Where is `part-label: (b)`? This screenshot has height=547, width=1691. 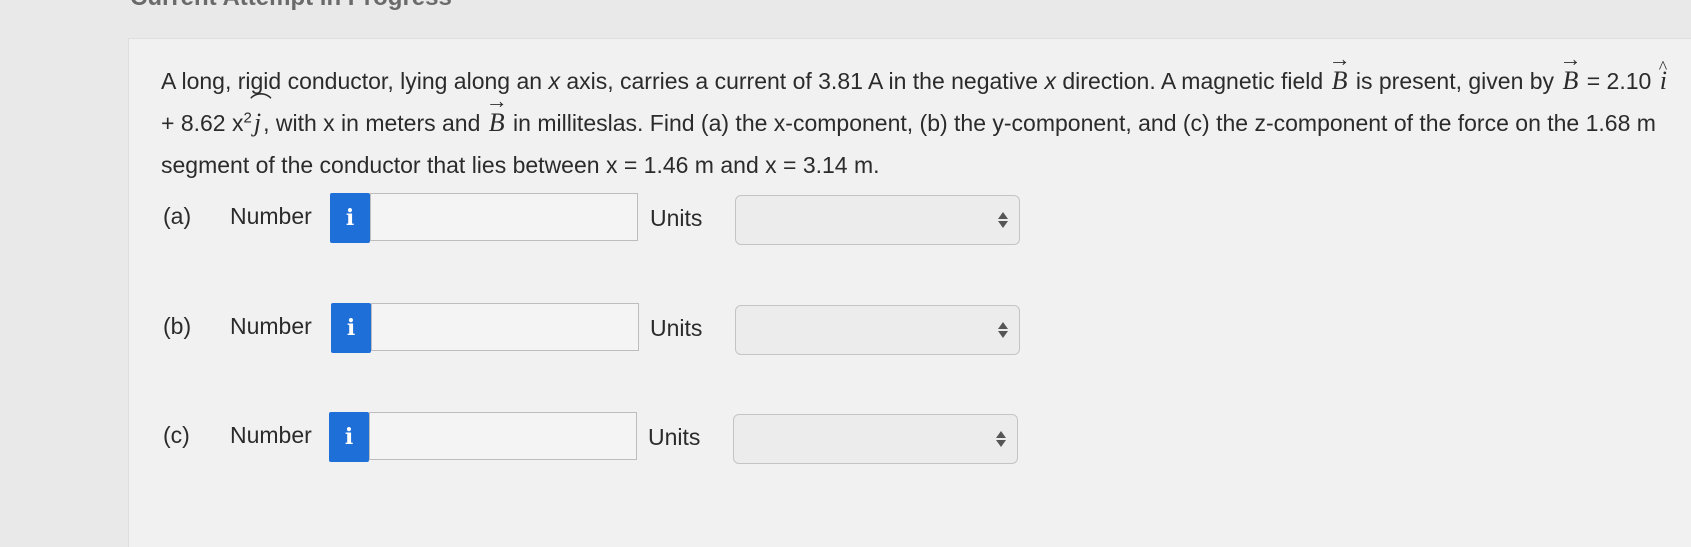 part-label: (b) is located at coordinates (177, 326).